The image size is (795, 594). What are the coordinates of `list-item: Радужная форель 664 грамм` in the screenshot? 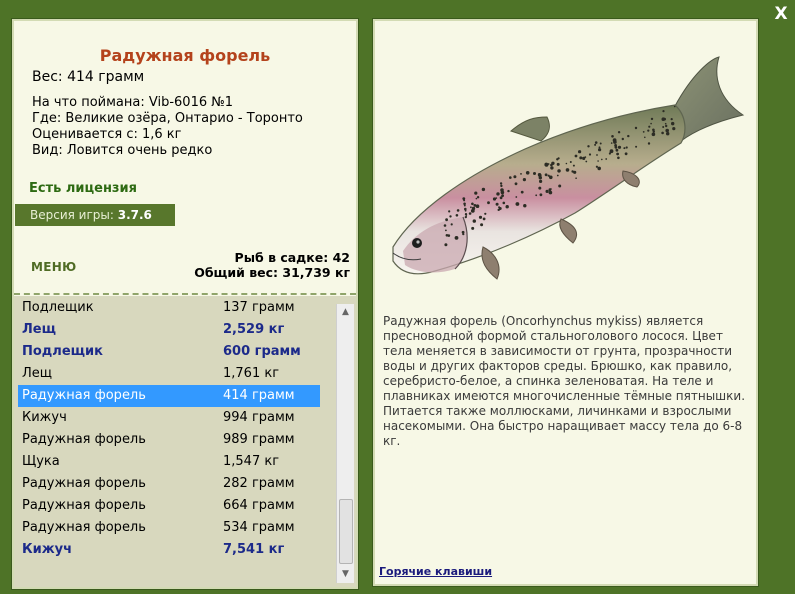 It's located at (169, 506).